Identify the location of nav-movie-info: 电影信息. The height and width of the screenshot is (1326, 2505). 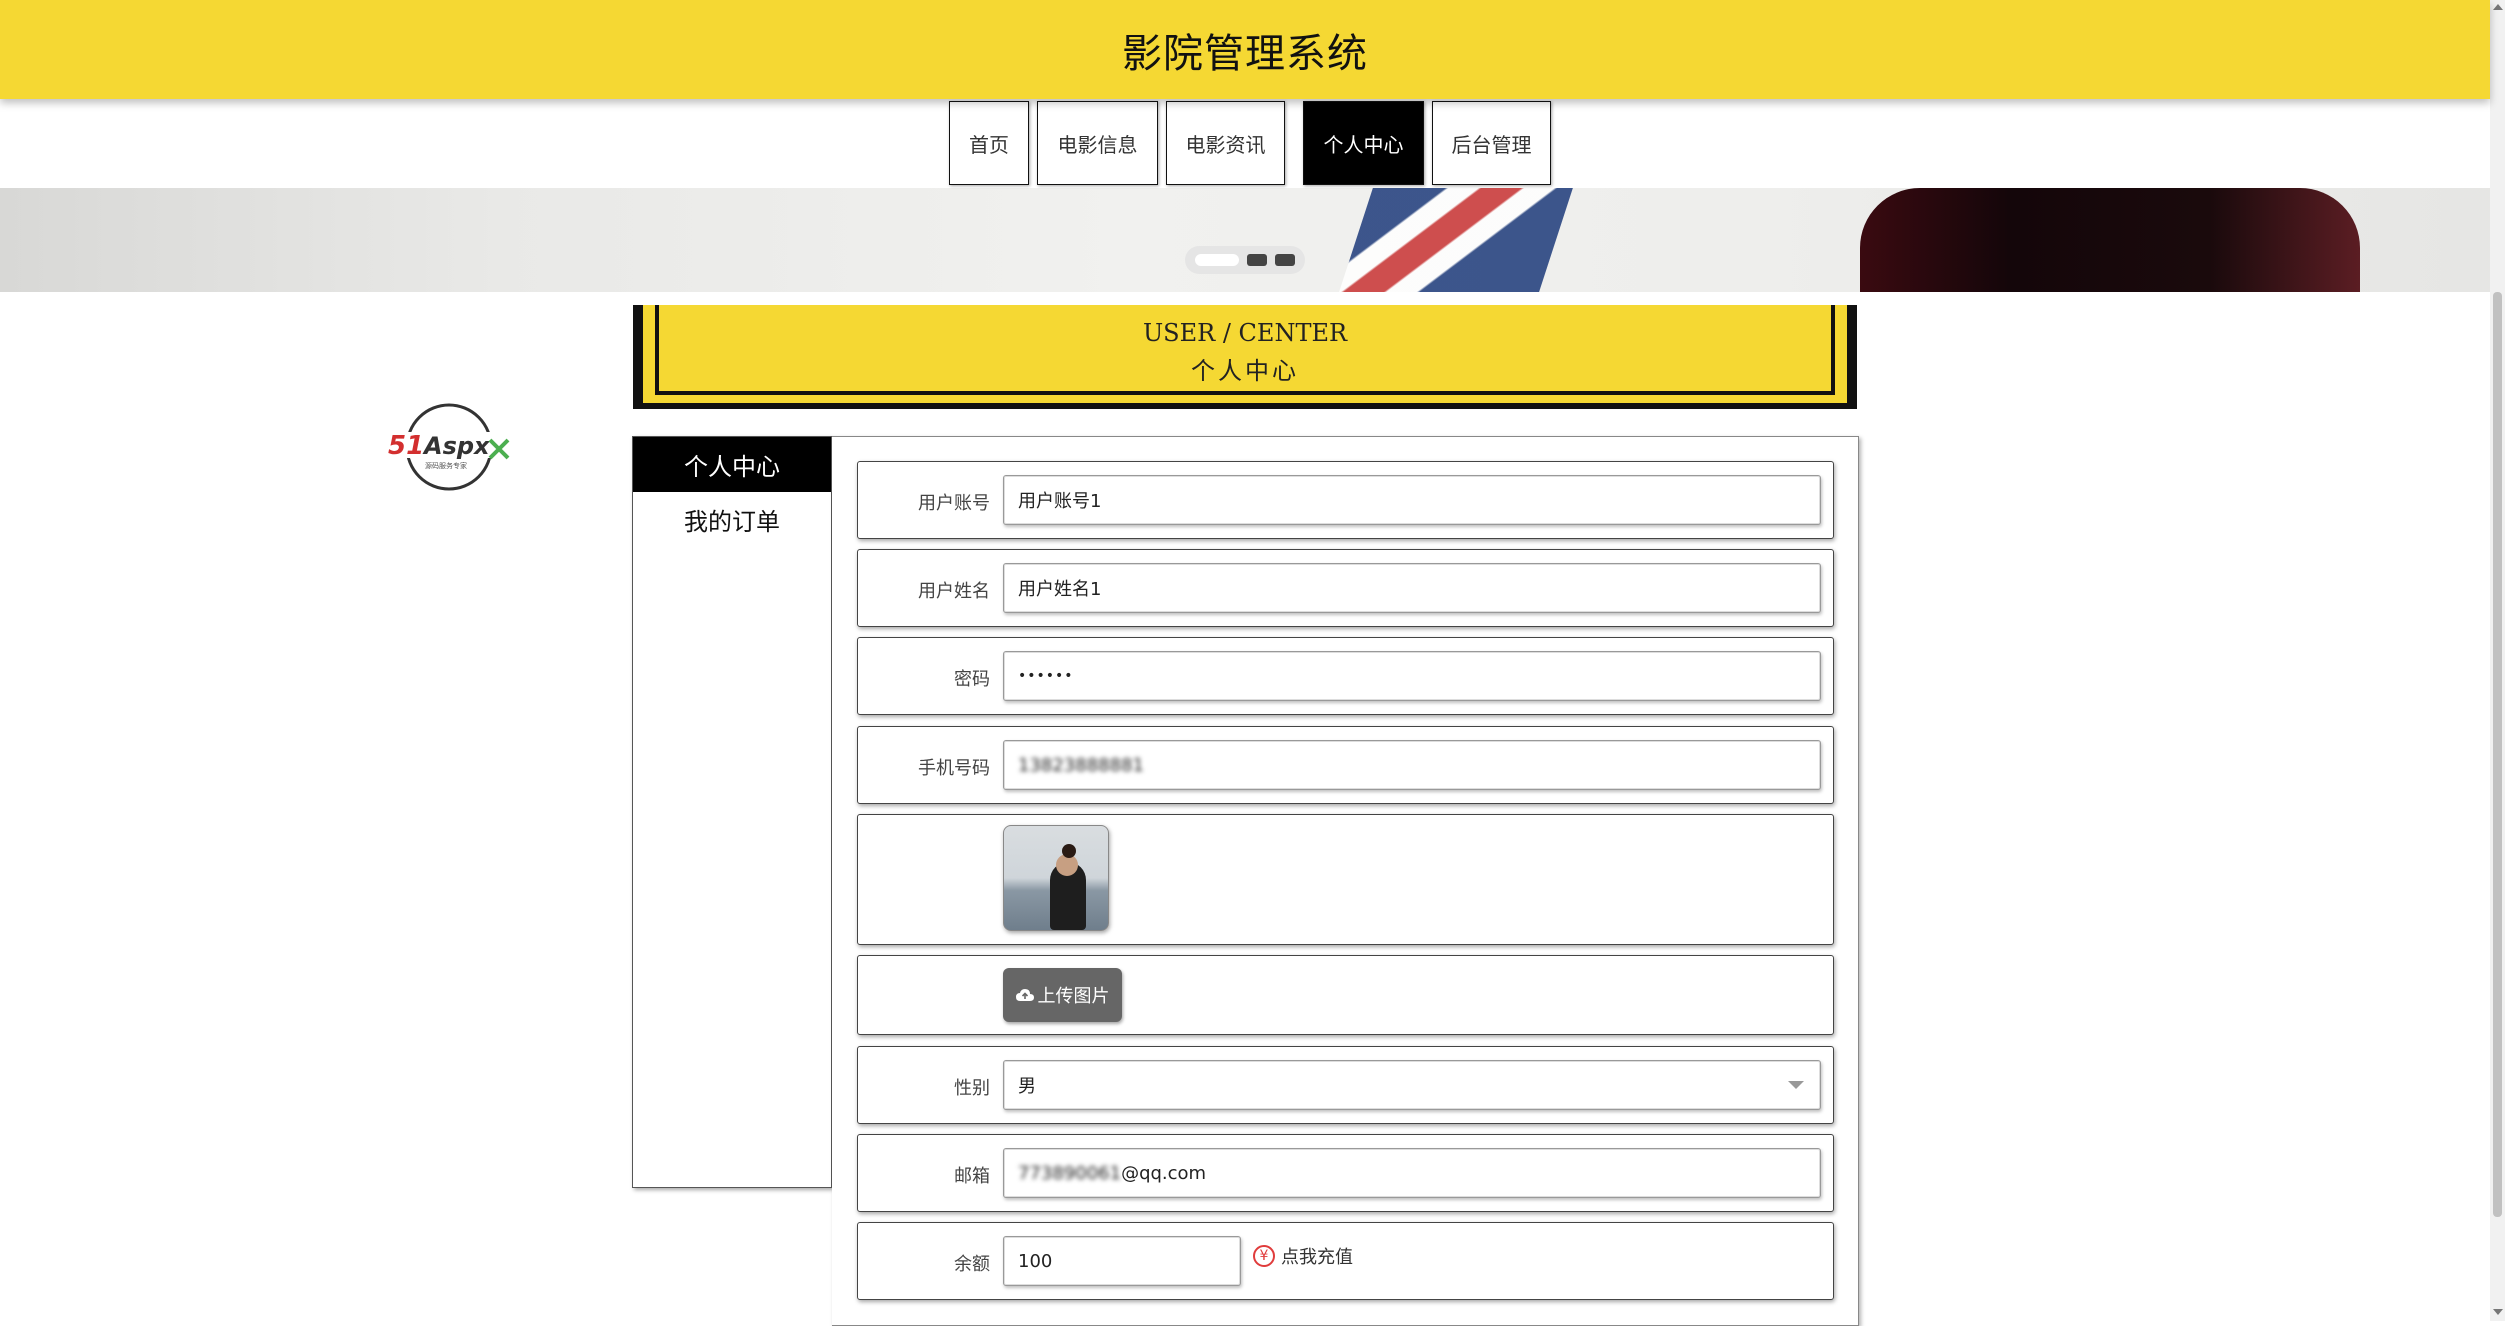
(1097, 143).